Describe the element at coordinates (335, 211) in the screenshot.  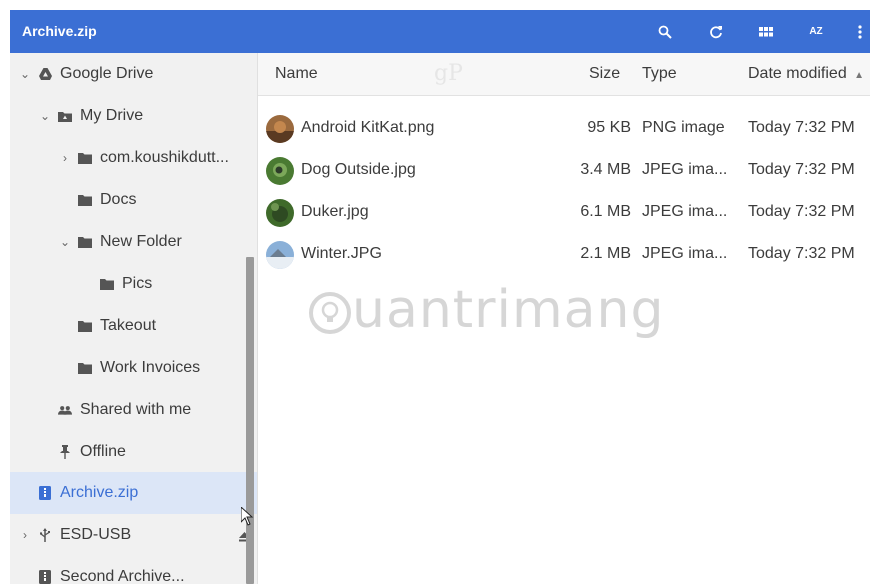
I see `file-name: Duker.jpg` at that location.